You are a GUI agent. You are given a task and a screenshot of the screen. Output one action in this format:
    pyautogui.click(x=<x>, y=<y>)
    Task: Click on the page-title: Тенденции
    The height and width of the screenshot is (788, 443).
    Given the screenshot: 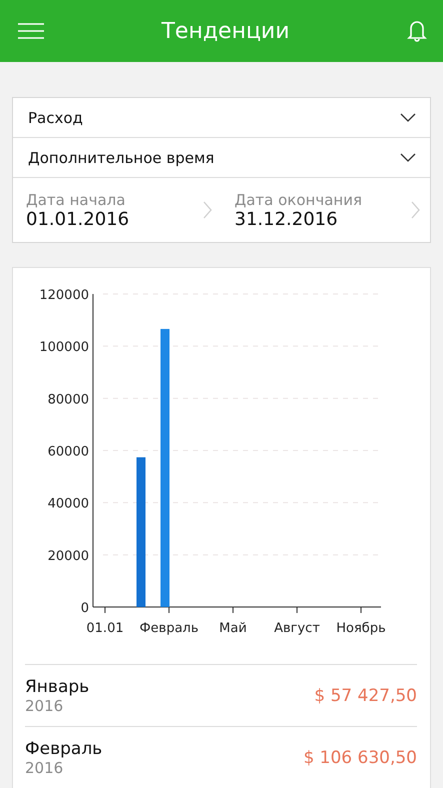 What is the action you would take?
    pyautogui.click(x=225, y=31)
    